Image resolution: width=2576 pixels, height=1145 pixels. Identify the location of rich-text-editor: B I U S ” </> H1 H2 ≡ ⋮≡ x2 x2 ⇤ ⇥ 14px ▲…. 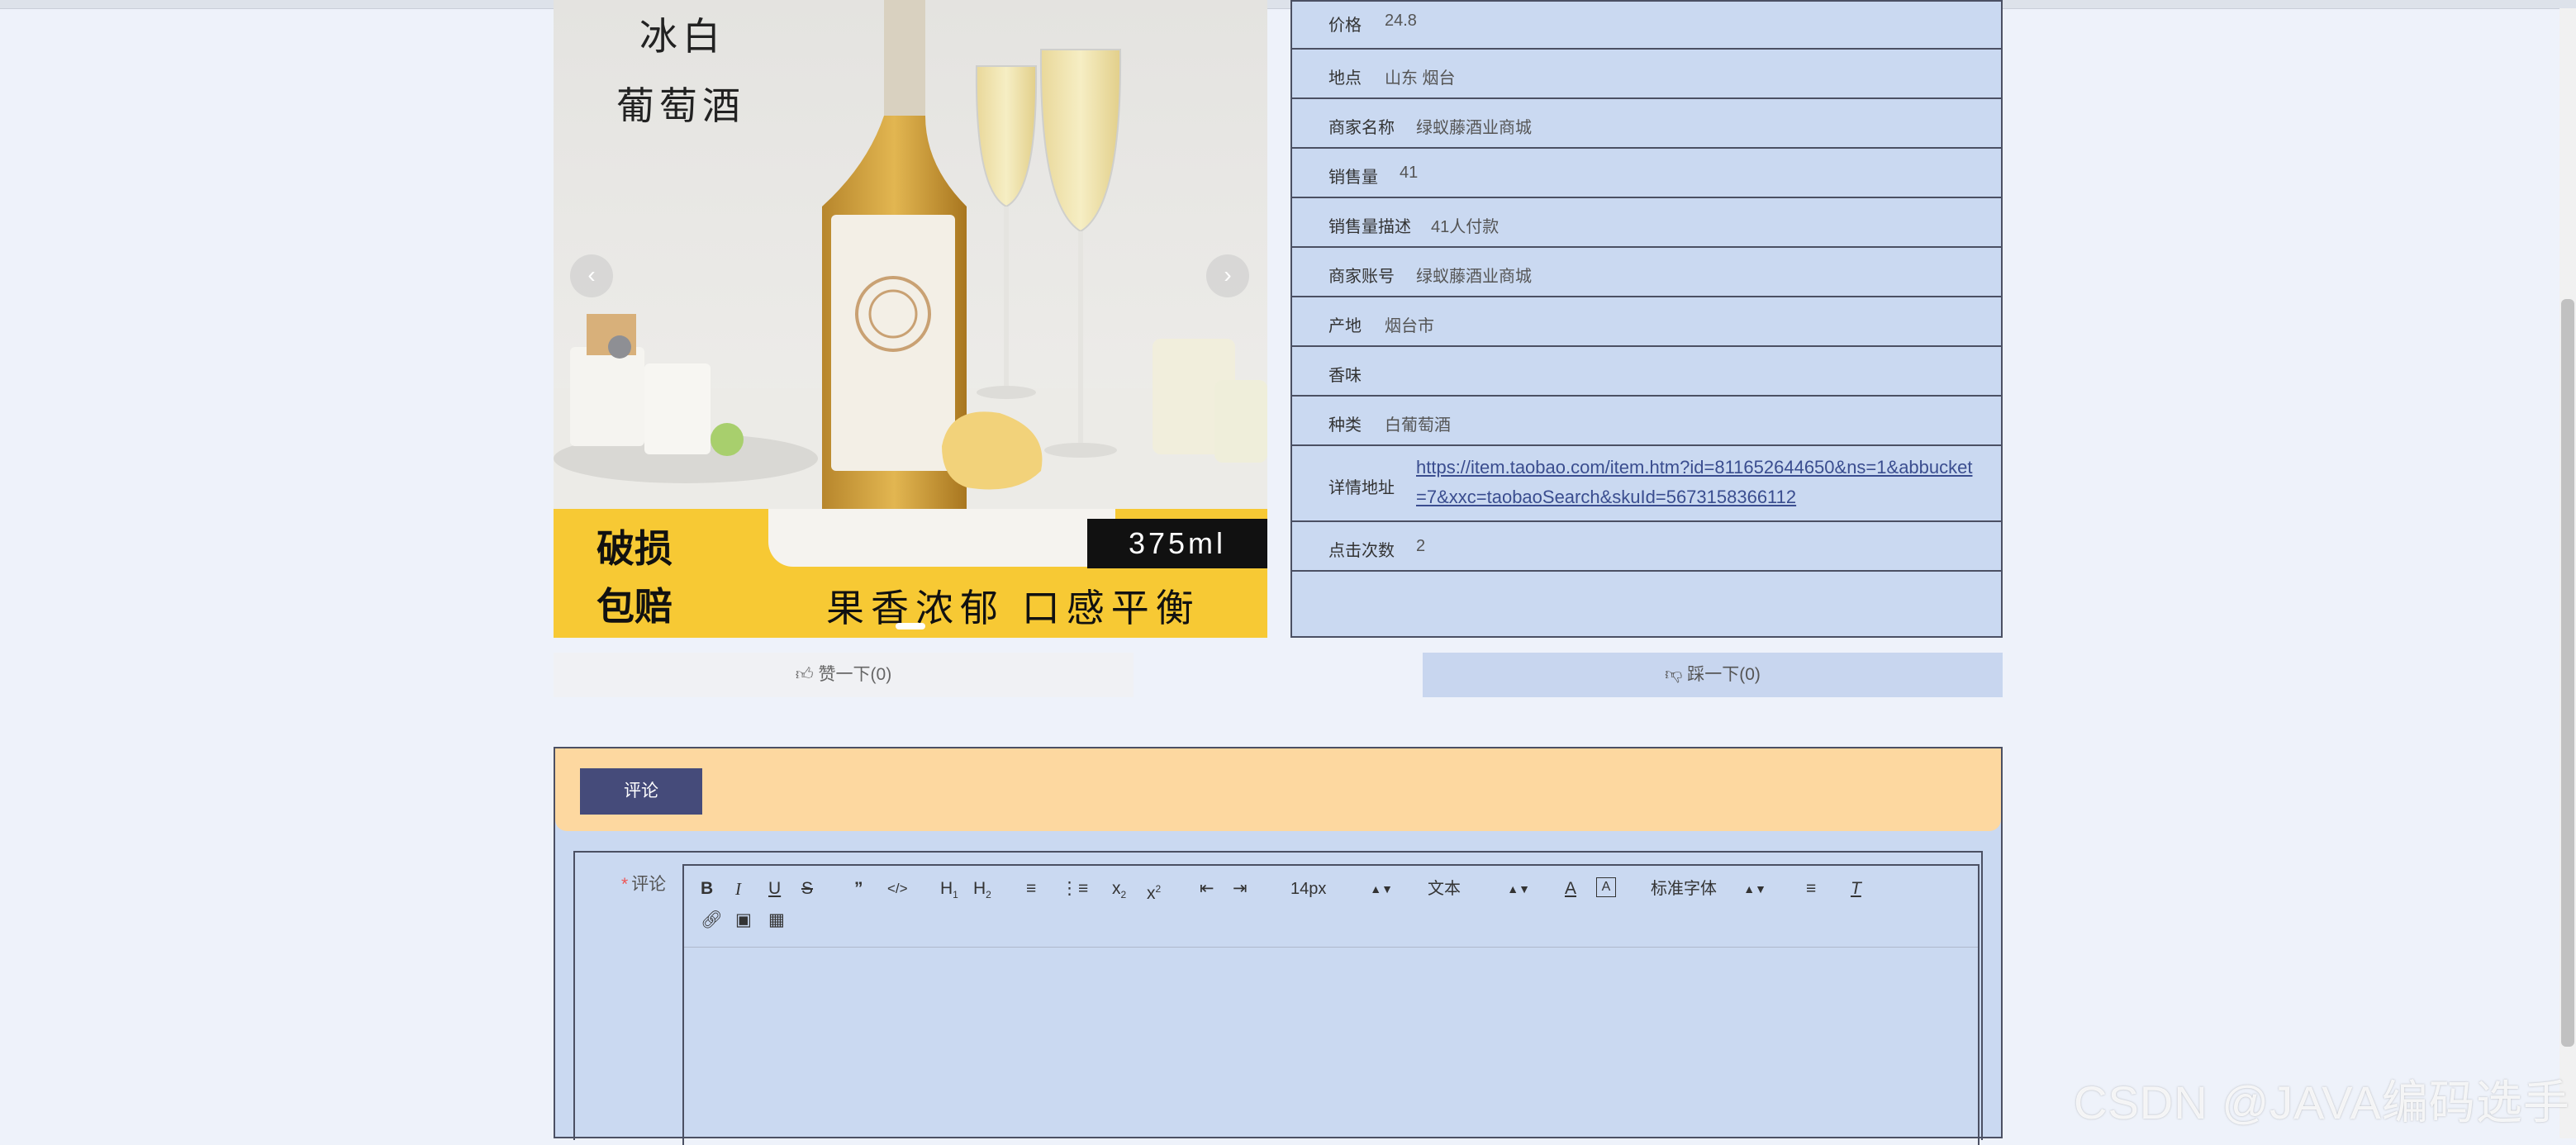
(1331, 1004).